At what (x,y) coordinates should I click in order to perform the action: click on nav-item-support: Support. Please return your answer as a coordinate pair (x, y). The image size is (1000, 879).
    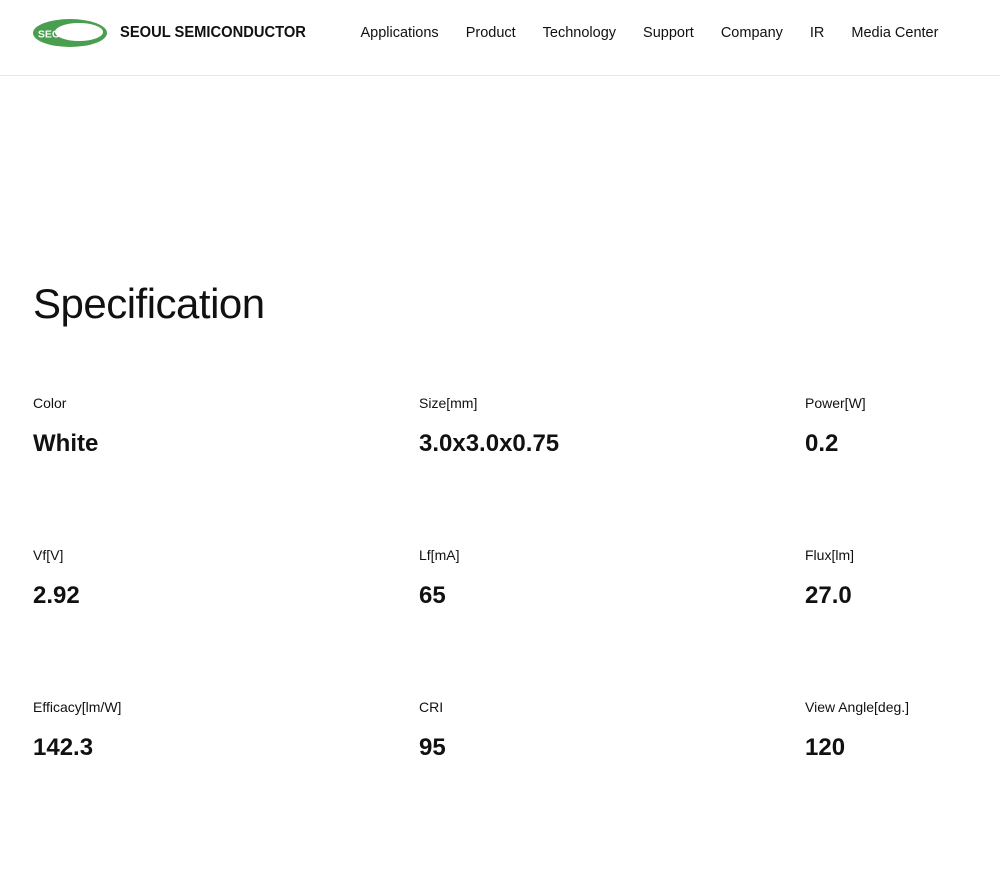
    Looking at the image, I should click on (668, 33).